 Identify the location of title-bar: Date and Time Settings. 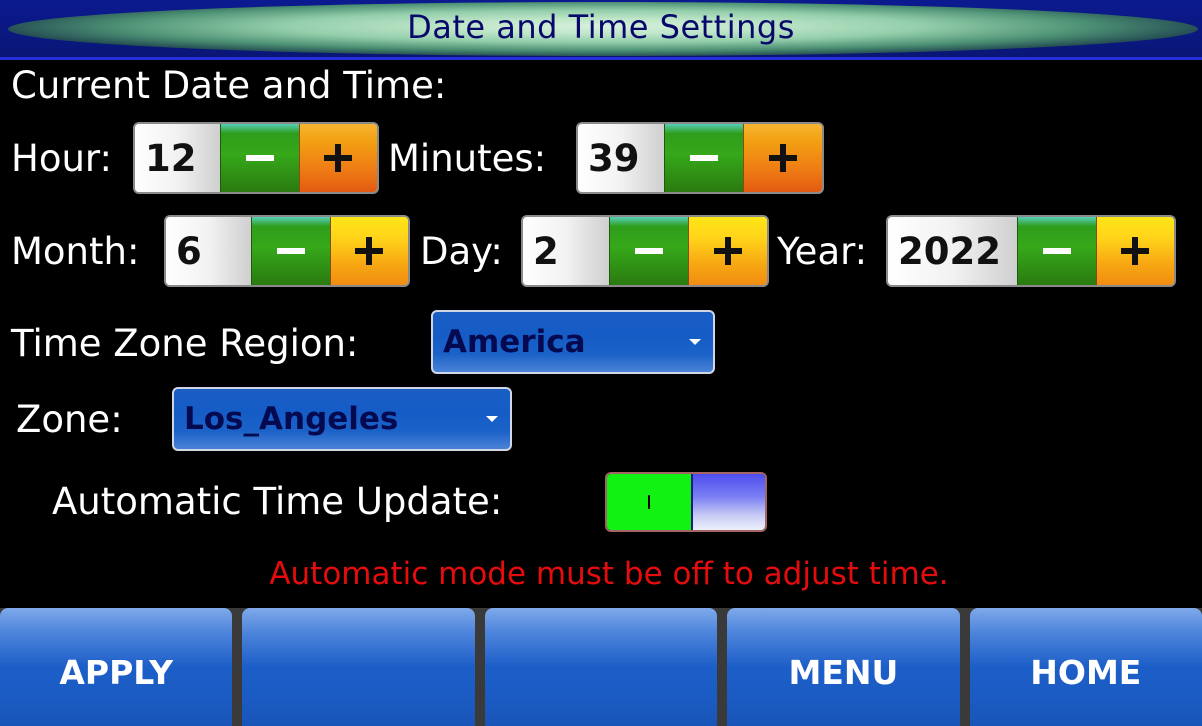
(601, 30).